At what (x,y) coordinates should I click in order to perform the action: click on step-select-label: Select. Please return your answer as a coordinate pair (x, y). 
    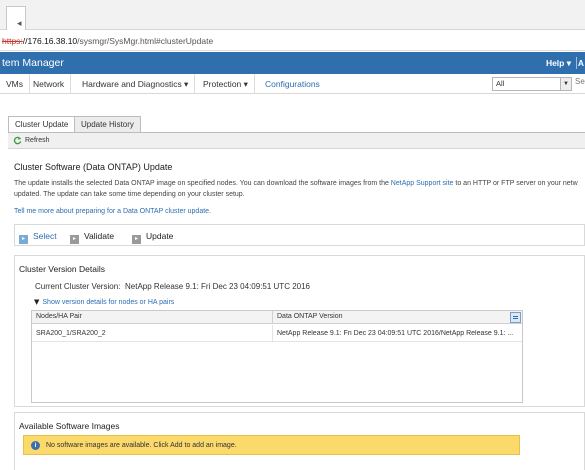
    Looking at the image, I should click on (45, 236).